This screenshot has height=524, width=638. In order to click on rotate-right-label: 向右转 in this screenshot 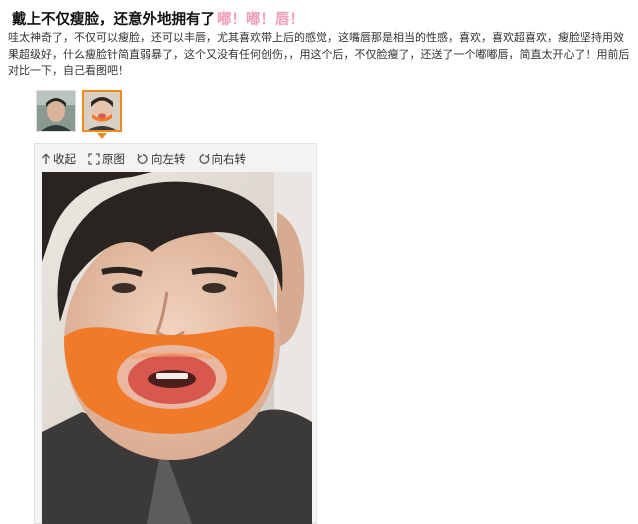, I will do `click(229, 159)`.